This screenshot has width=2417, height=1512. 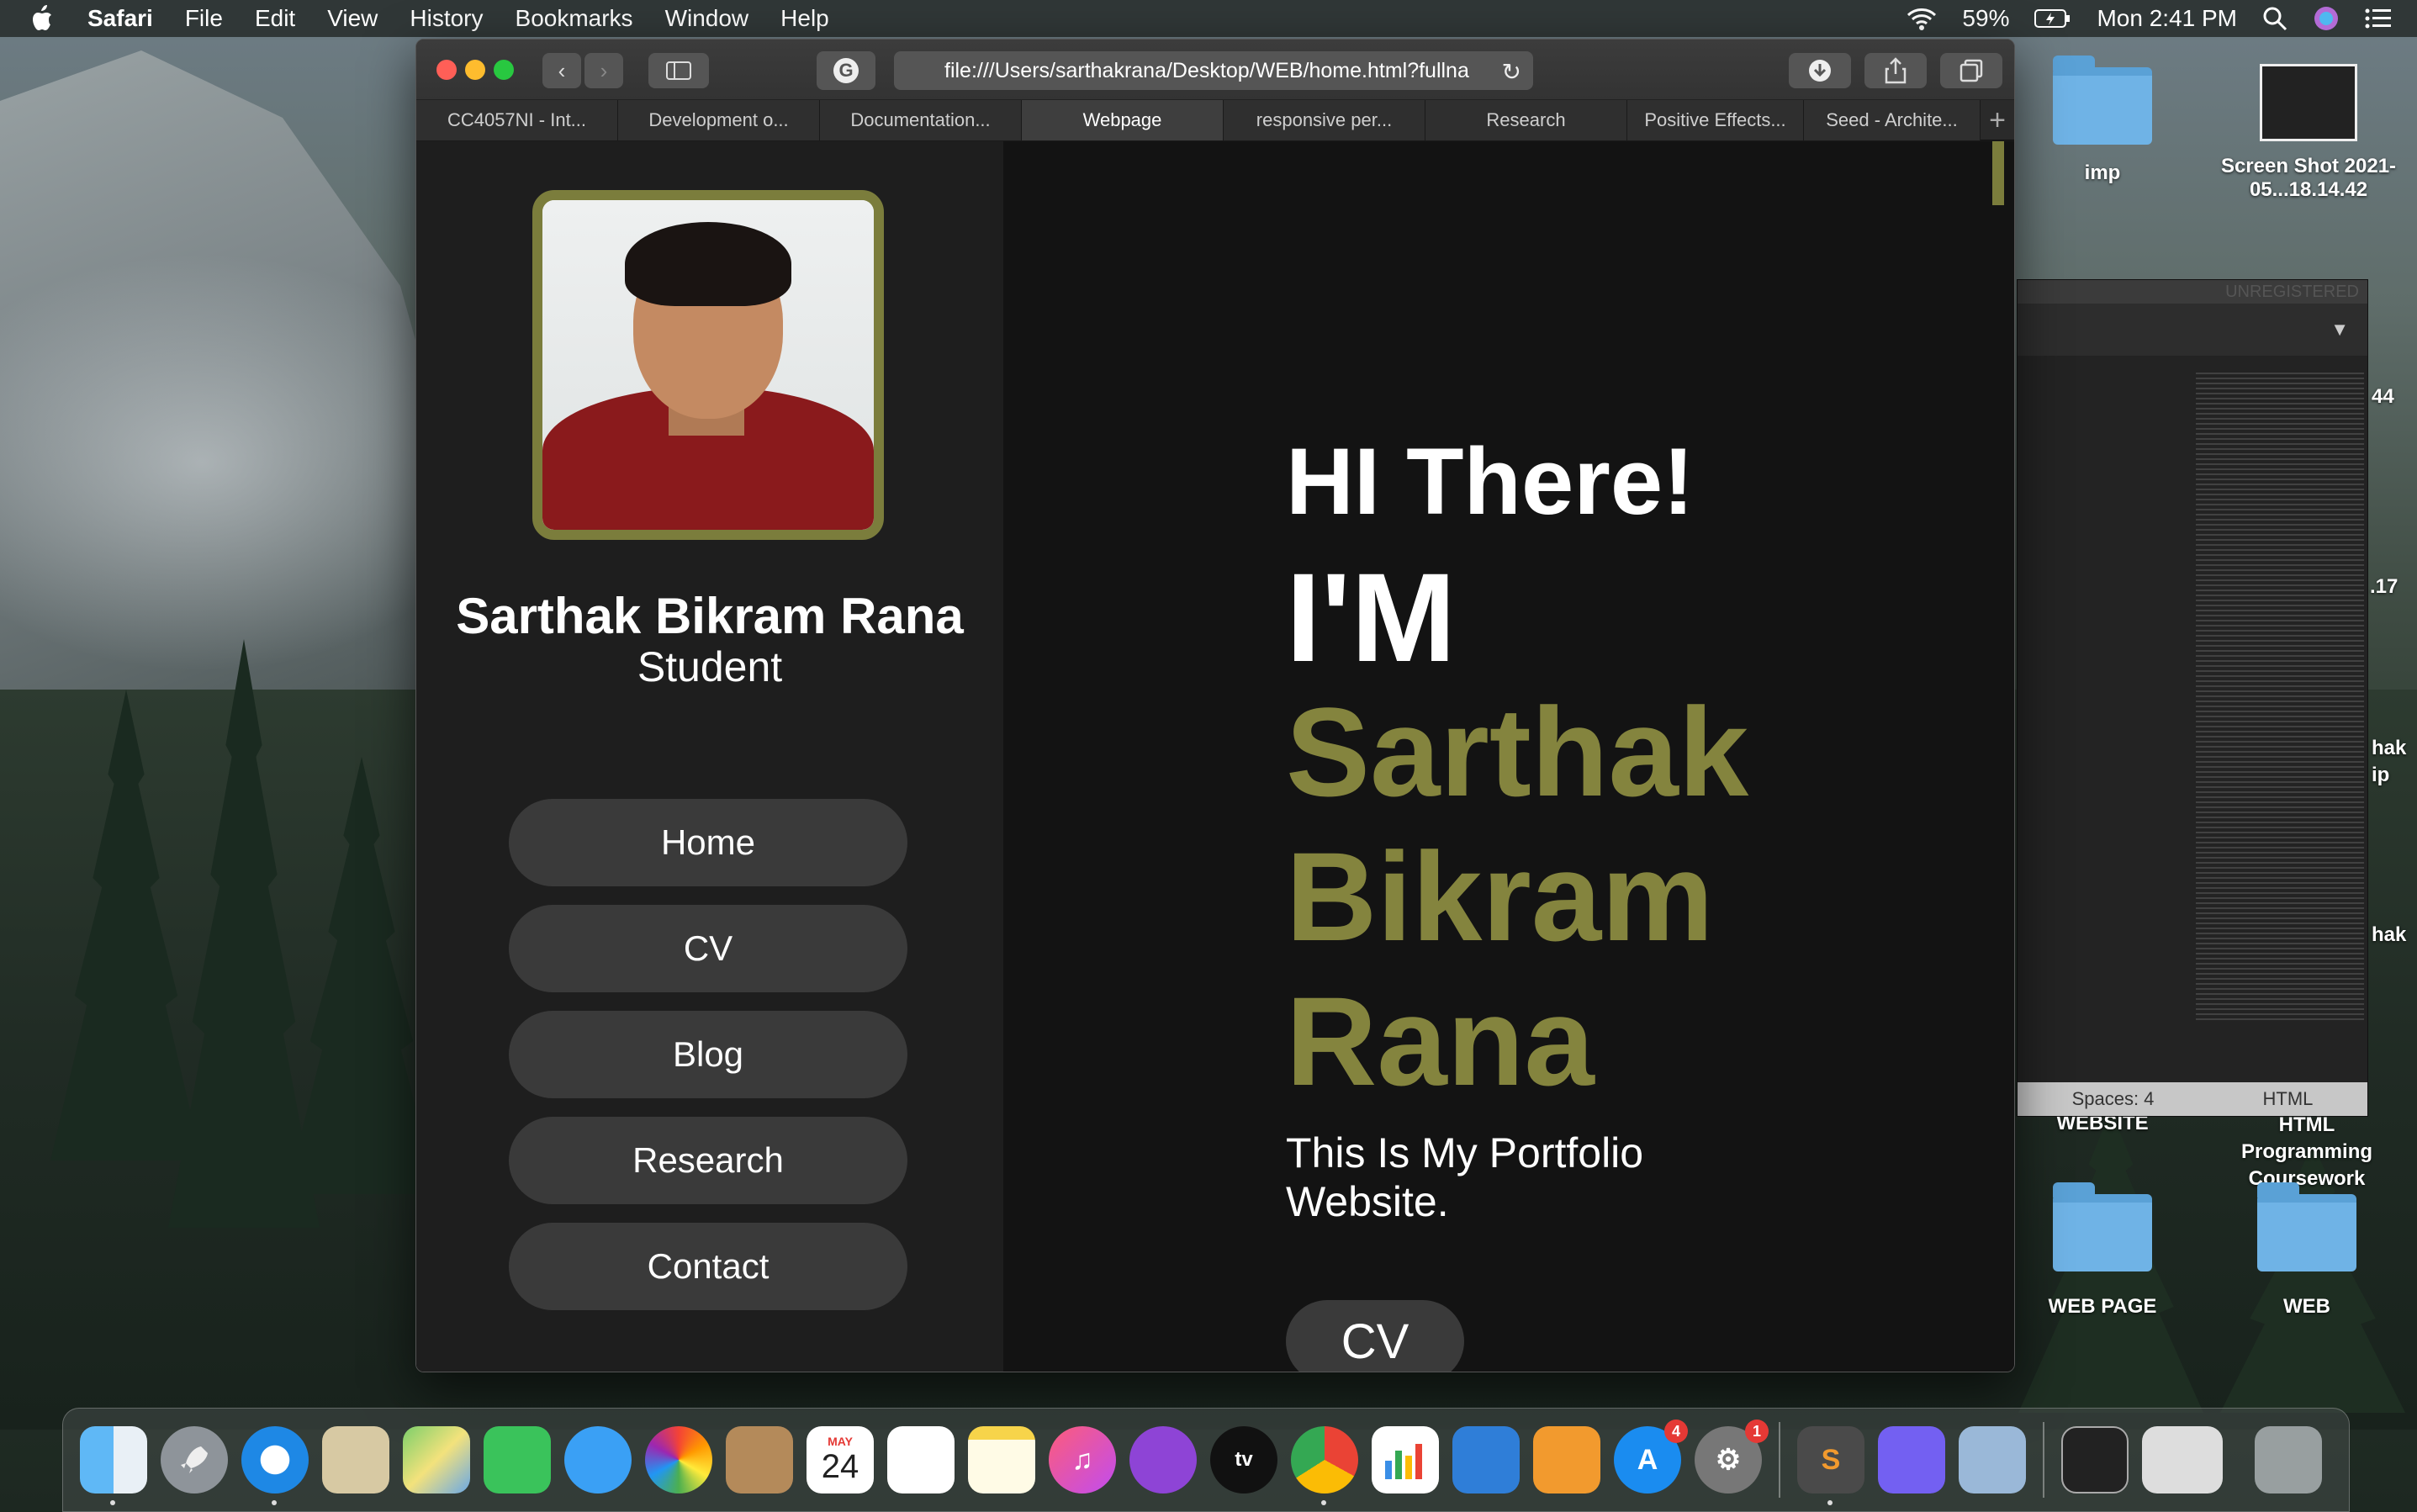 I want to click on reminders-icon, so click(x=921, y=1459).